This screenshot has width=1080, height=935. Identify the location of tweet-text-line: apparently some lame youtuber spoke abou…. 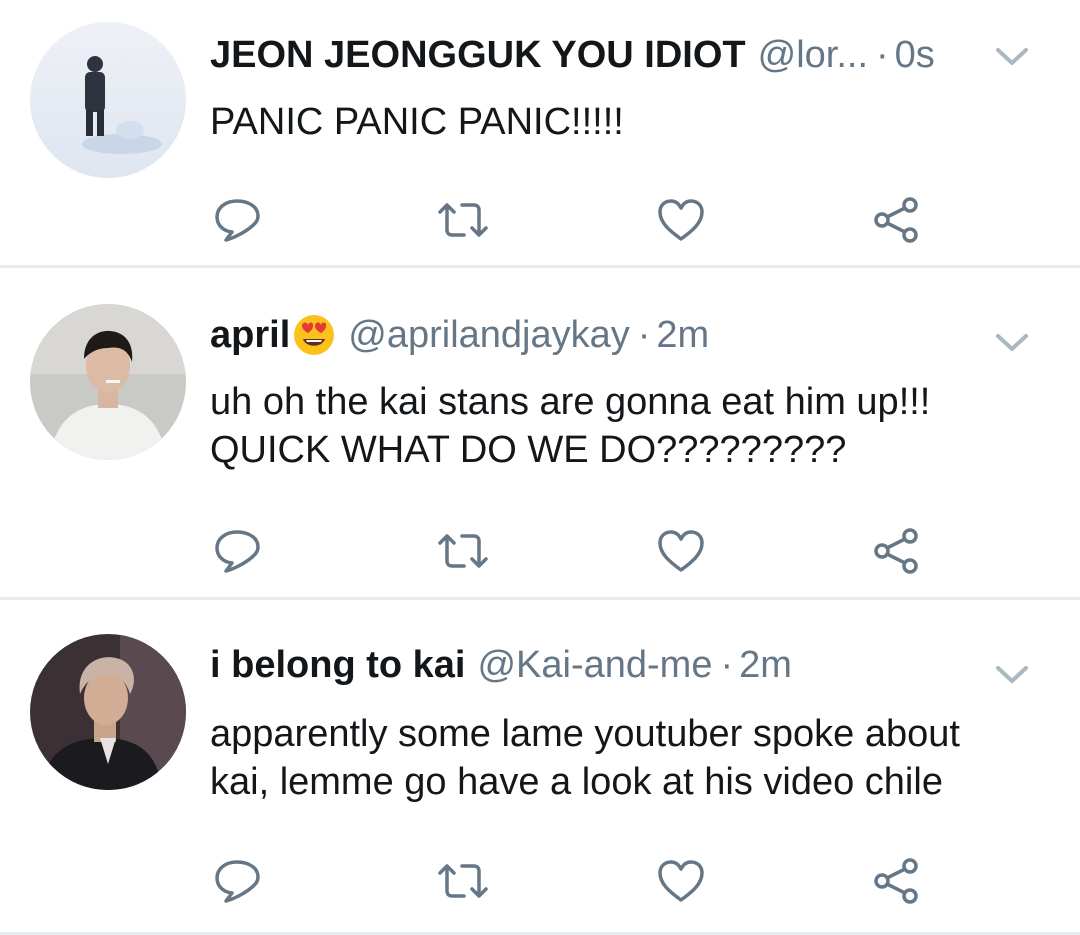
(585, 734).